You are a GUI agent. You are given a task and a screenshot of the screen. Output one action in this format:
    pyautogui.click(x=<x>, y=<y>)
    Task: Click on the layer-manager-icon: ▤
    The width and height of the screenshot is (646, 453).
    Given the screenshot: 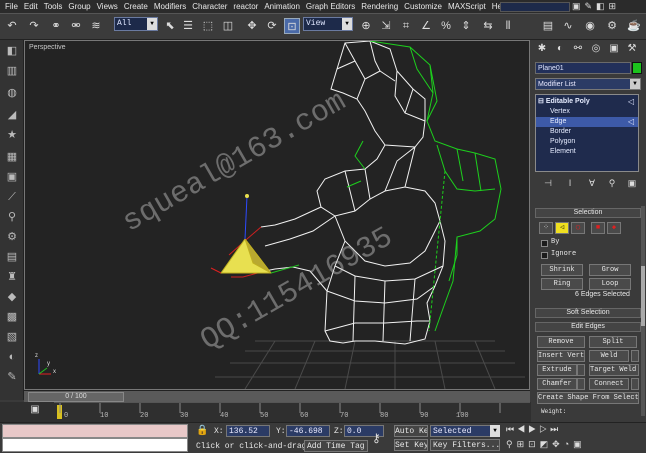 What is the action you would take?
    pyautogui.click(x=548, y=26)
    